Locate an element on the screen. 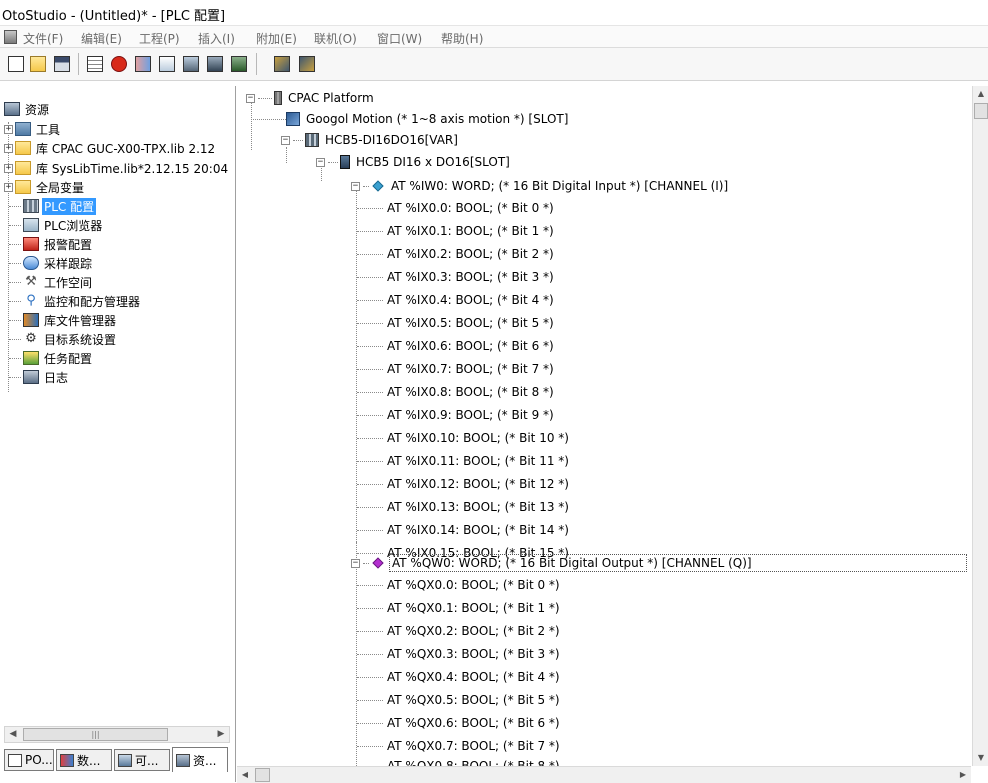 The height and width of the screenshot is (783, 988). menu-edit: 编辑(E) is located at coordinates (101, 38).